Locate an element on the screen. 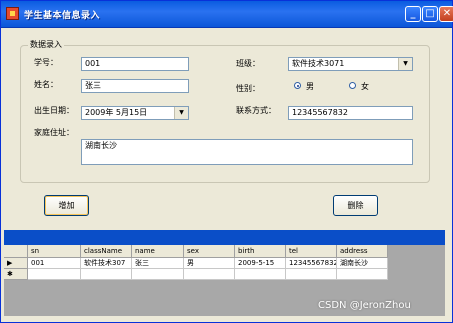 The width and height of the screenshot is (453, 323). column-header-classname: className is located at coordinates (106, 251).